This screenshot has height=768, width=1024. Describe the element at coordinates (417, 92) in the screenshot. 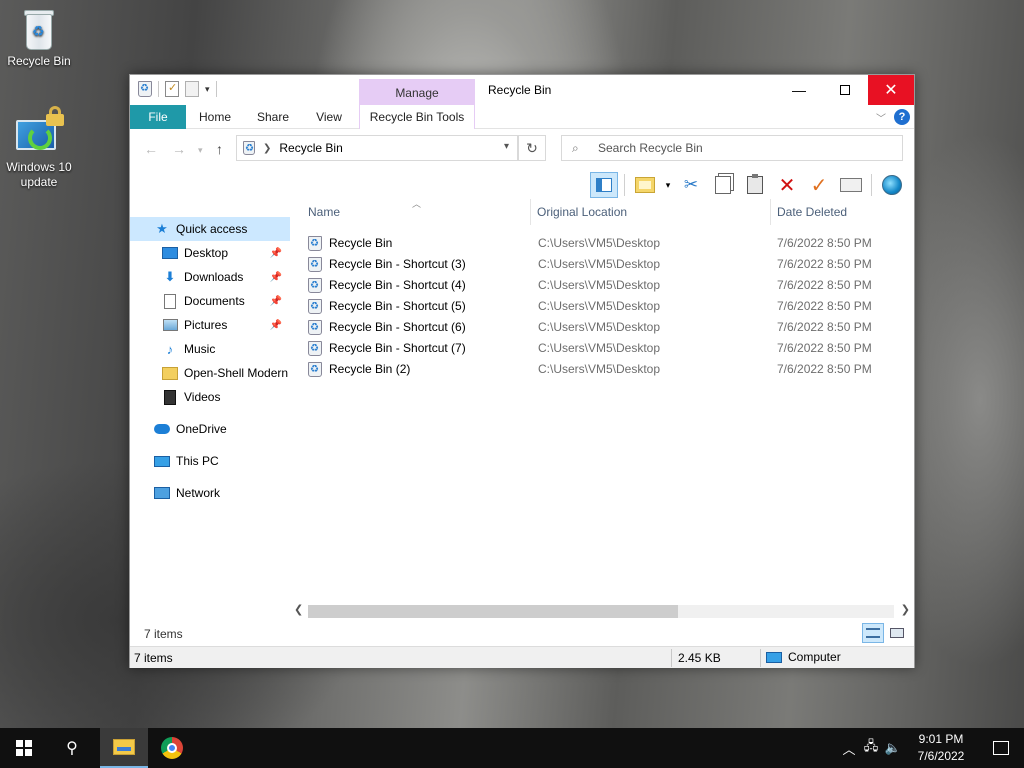

I see `manage-contextual-tab: Manage` at that location.